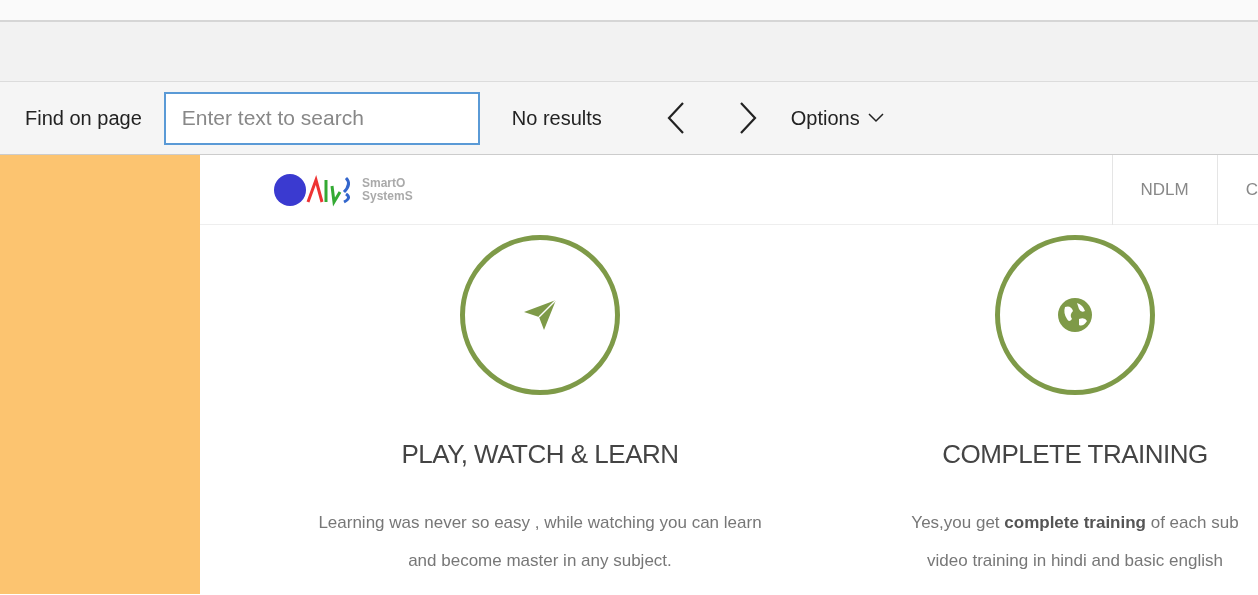 Image resolution: width=1258 pixels, height=595 pixels. What do you see at coordinates (387, 196) in the screenshot?
I see `logo-text: SystemS` at bounding box center [387, 196].